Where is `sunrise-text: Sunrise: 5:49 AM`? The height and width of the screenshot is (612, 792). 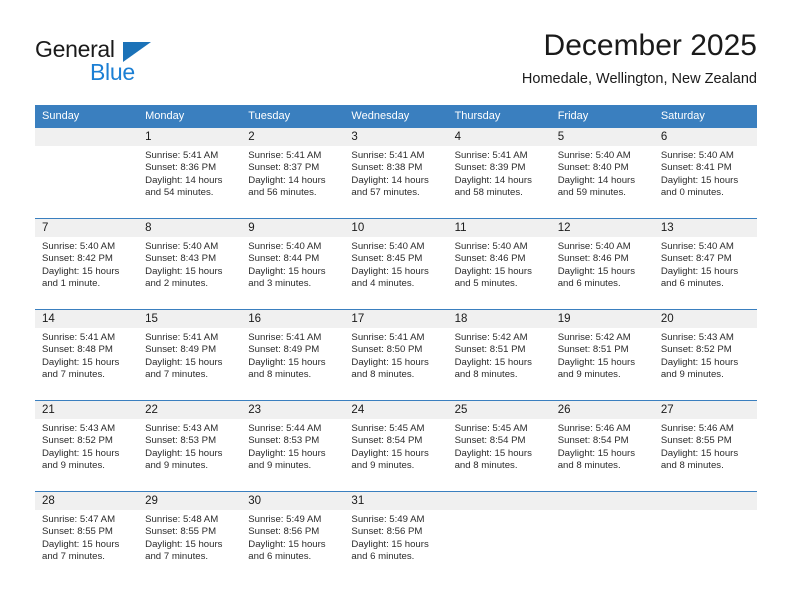
sunrise-text: Sunrise: 5:49 AM is located at coordinates (388, 519).